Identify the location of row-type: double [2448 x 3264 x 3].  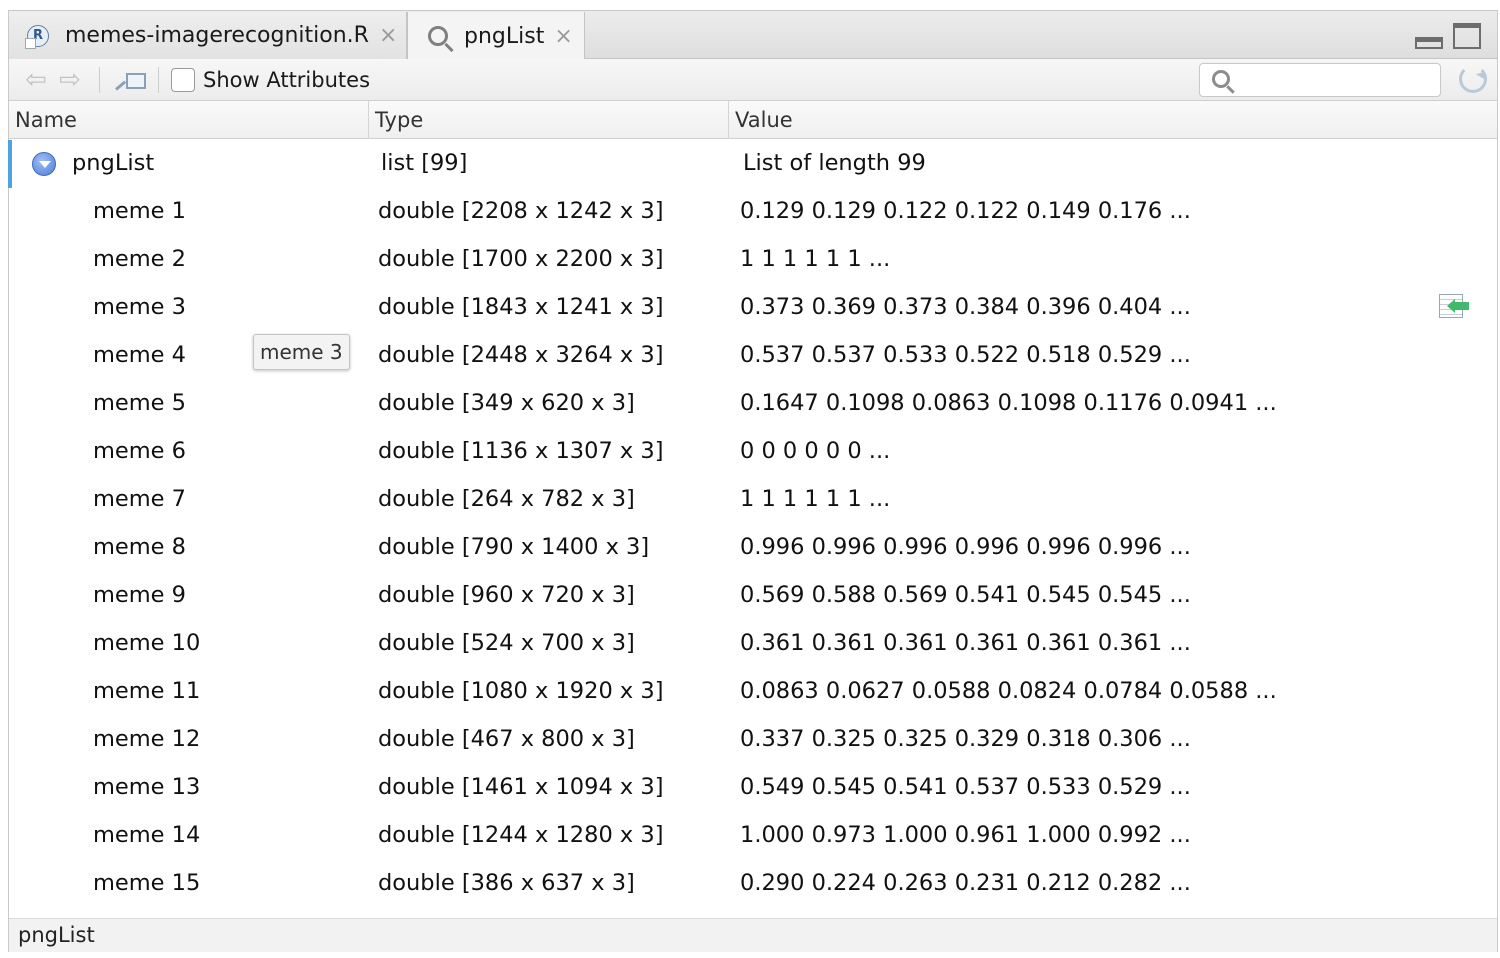
(521, 355).